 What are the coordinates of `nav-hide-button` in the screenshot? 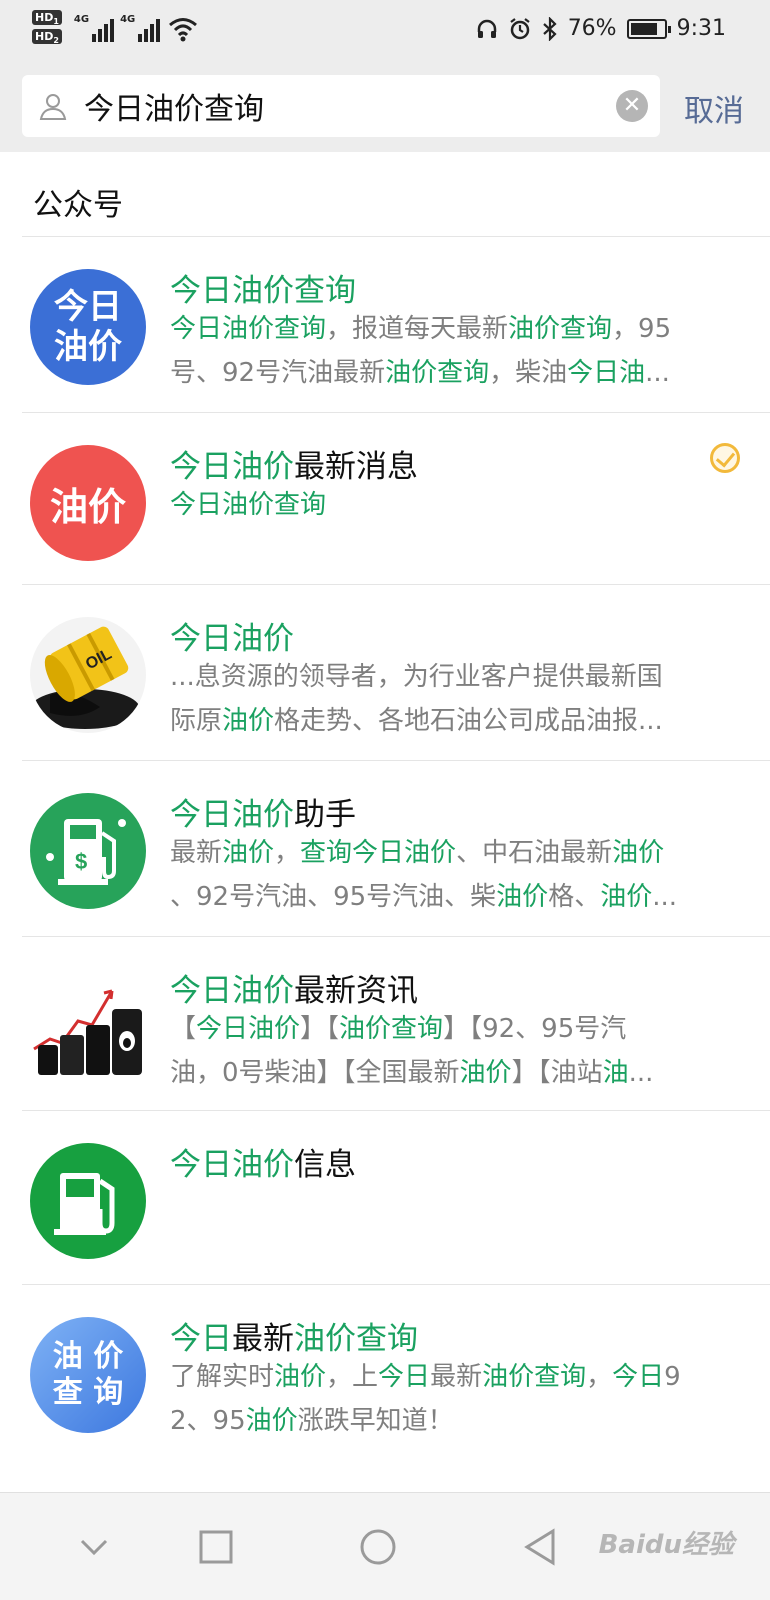 It's located at (94, 1547).